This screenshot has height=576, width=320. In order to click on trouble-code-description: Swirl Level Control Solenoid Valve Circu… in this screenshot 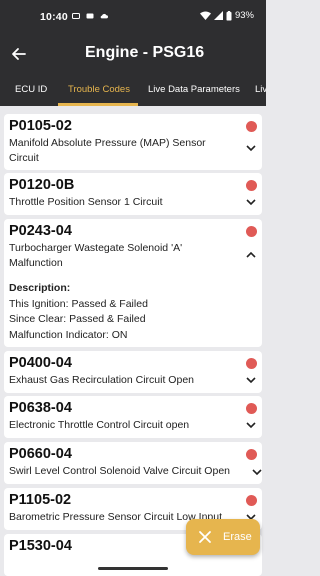, I will do `click(119, 471)`.